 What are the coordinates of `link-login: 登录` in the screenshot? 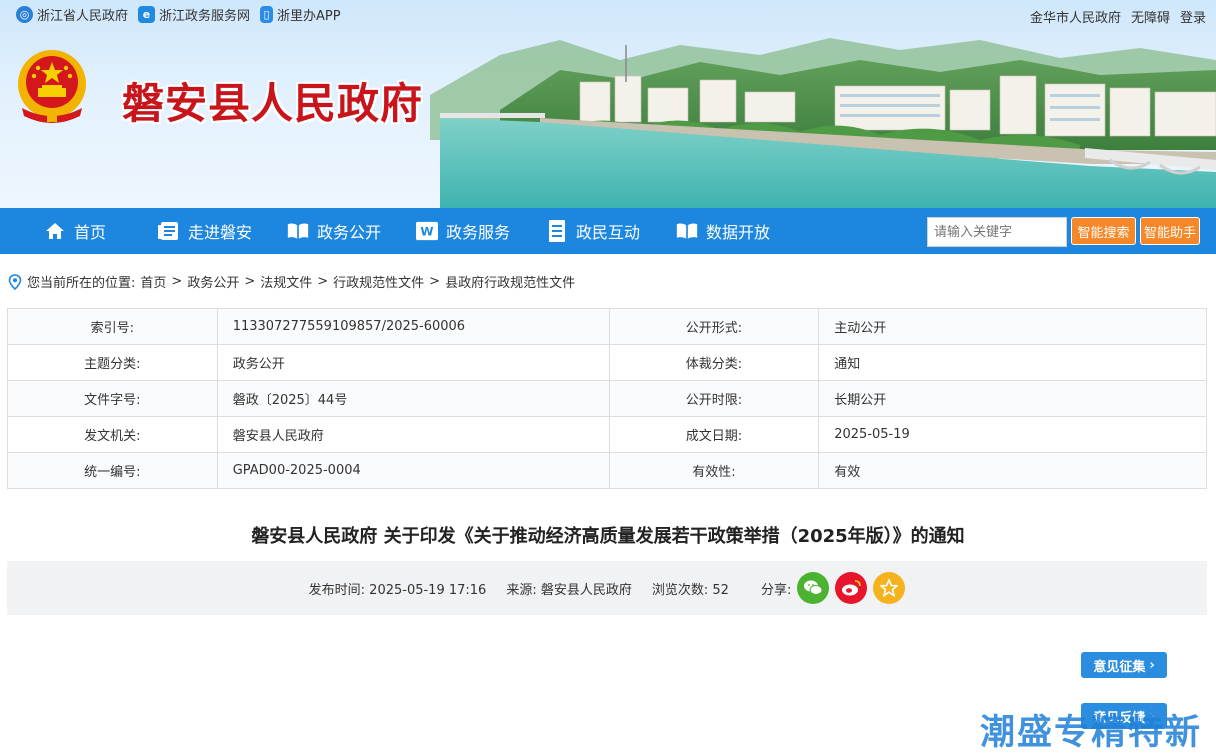 It's located at (1193, 16).